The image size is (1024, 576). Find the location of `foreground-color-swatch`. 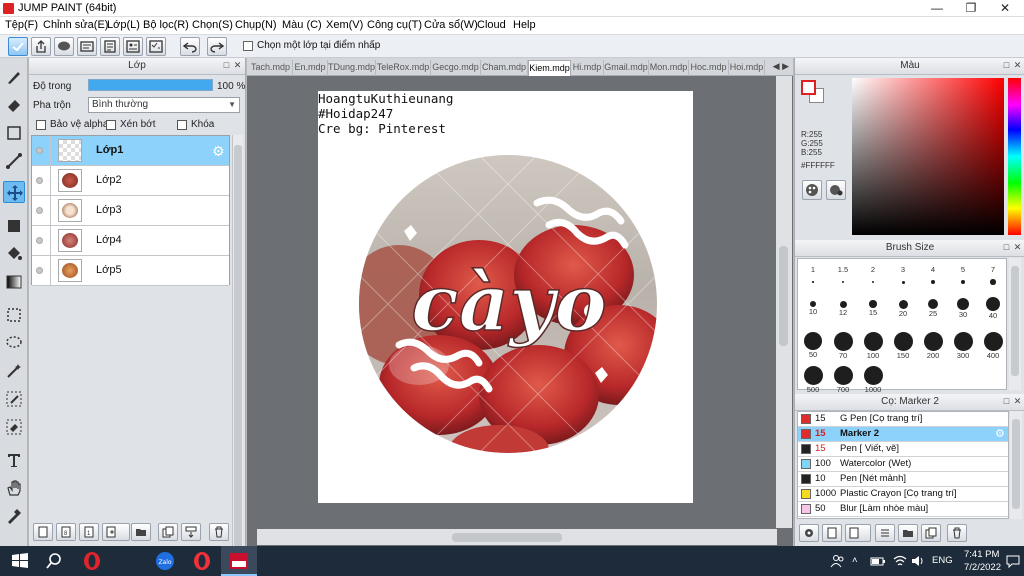

foreground-color-swatch is located at coordinates (808, 87).